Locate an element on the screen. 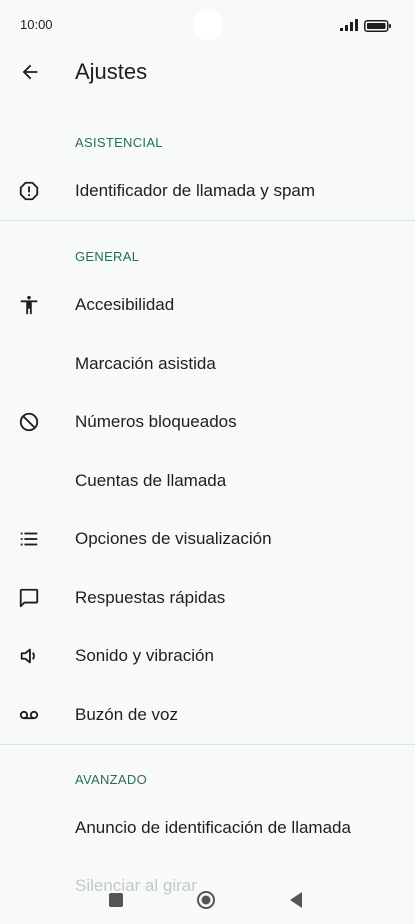 This screenshot has width=415, height=924. settings-item-caller-id-announcement: Anuncio de identificación de llamada is located at coordinates (207, 828).